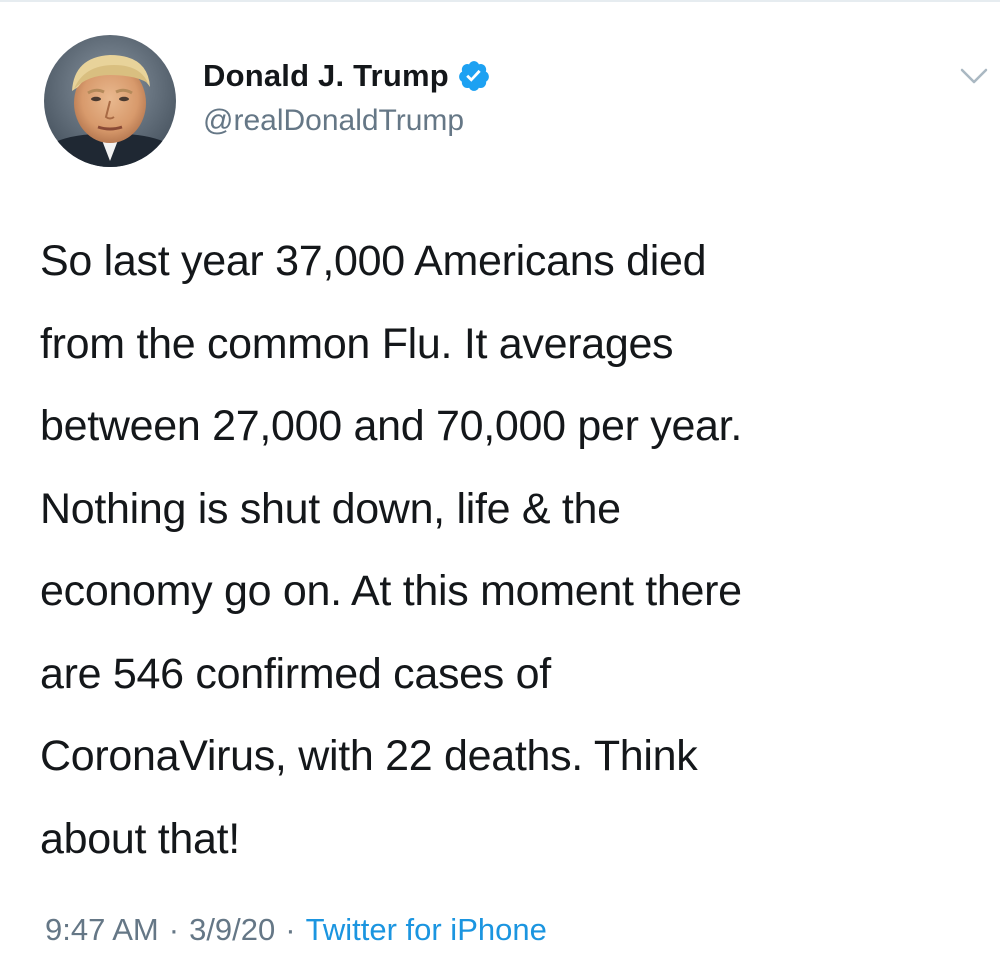 The width and height of the screenshot is (1000, 979). What do you see at coordinates (974, 76) in the screenshot?
I see `chevron-down-icon` at bounding box center [974, 76].